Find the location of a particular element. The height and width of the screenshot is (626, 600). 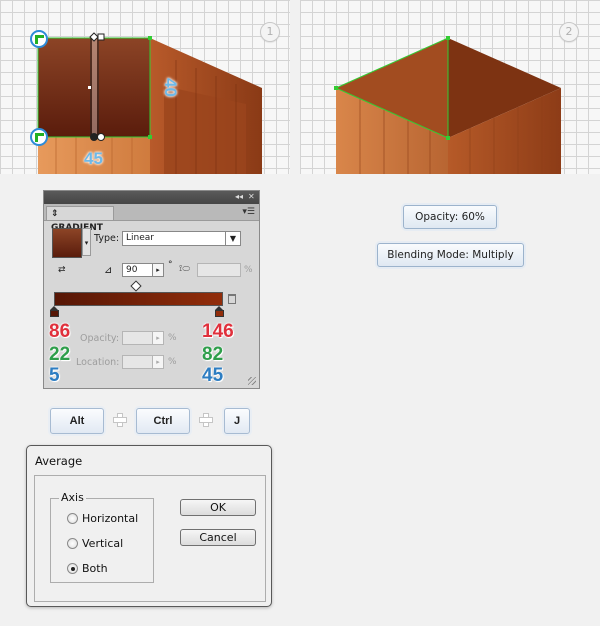

delete-stop-icon is located at coordinates (232, 299).